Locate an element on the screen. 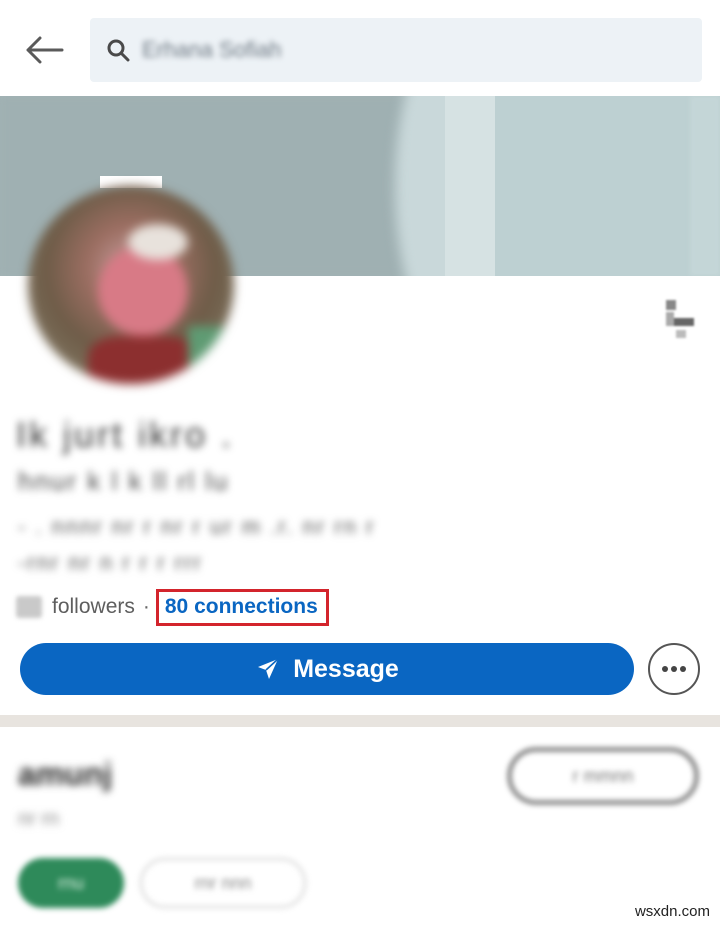  more-options-button is located at coordinates (674, 669).